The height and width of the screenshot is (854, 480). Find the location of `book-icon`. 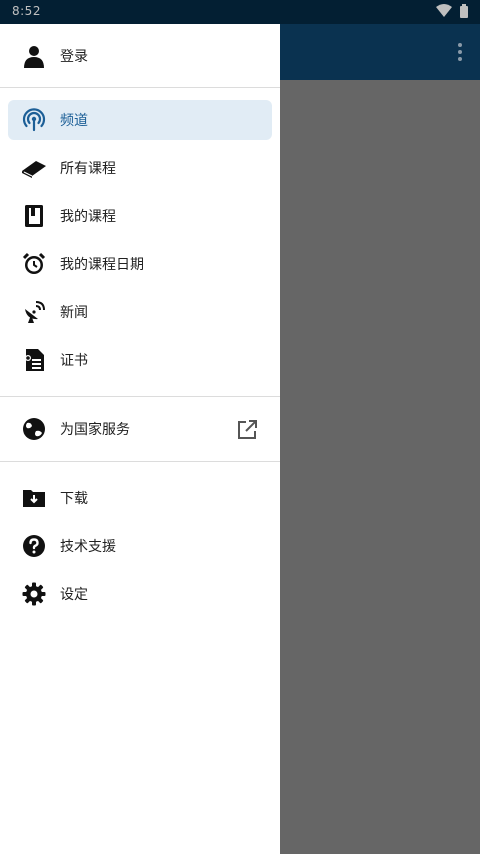

book-icon is located at coordinates (34, 168).